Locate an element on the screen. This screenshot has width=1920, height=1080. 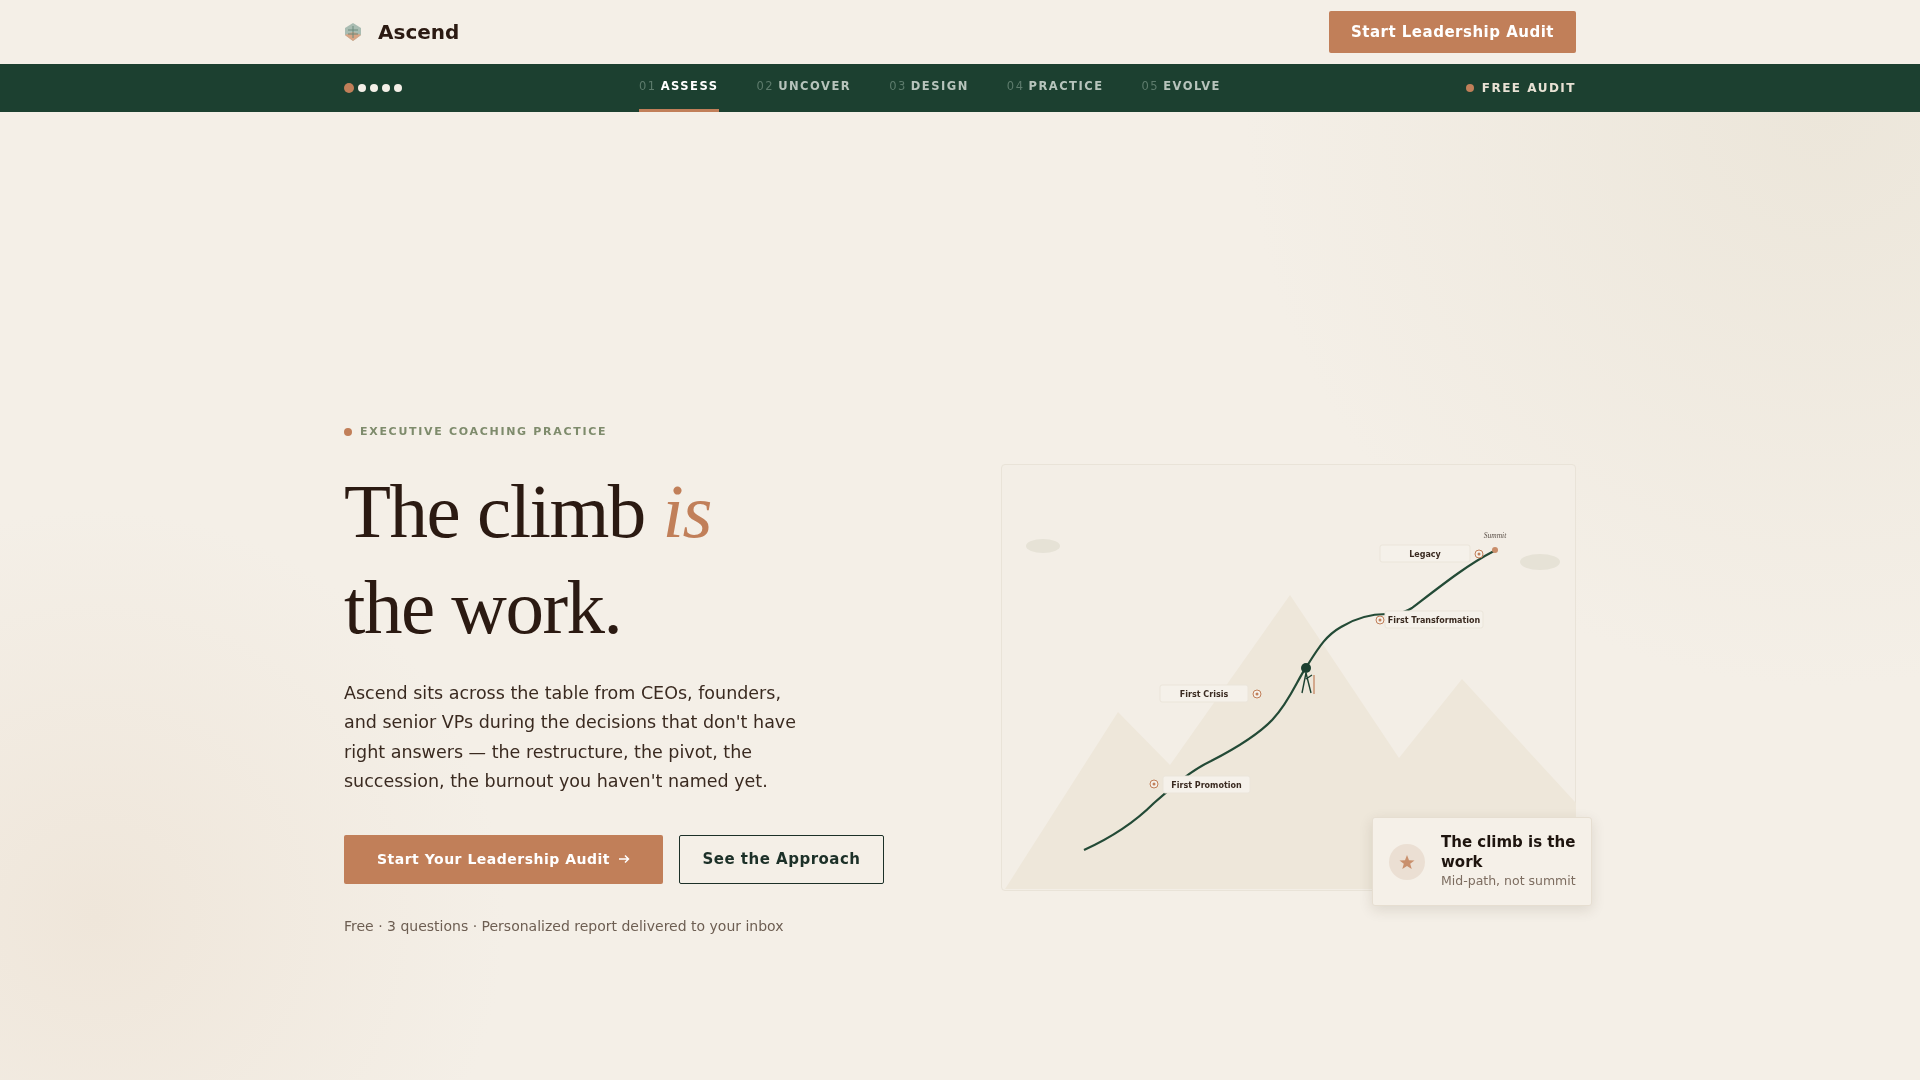
eyebrow-text: EXECUTIVE COACHING PRACTICE is located at coordinates (484, 432).